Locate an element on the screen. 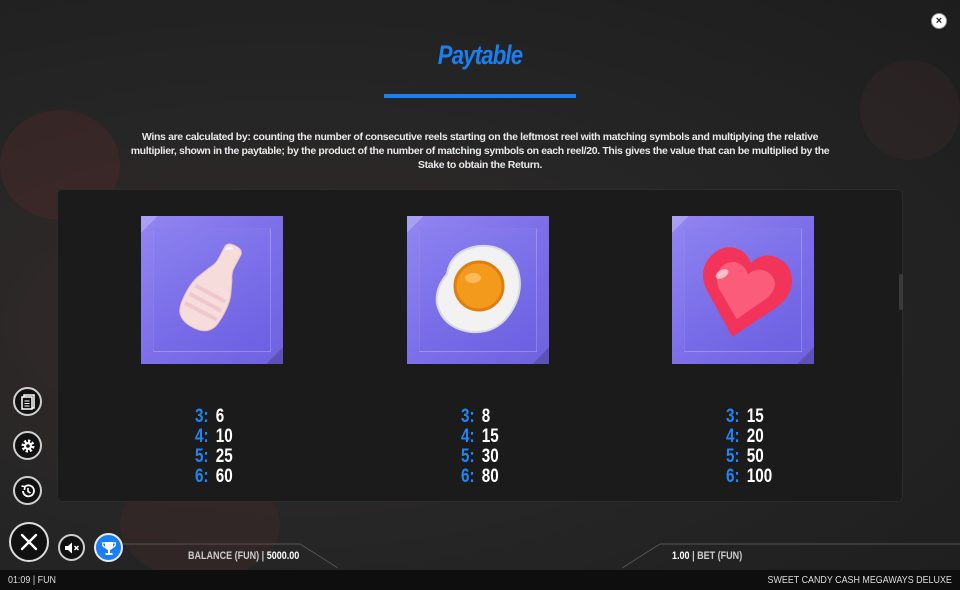  pay-row: 5: 50 is located at coordinates (745, 456).